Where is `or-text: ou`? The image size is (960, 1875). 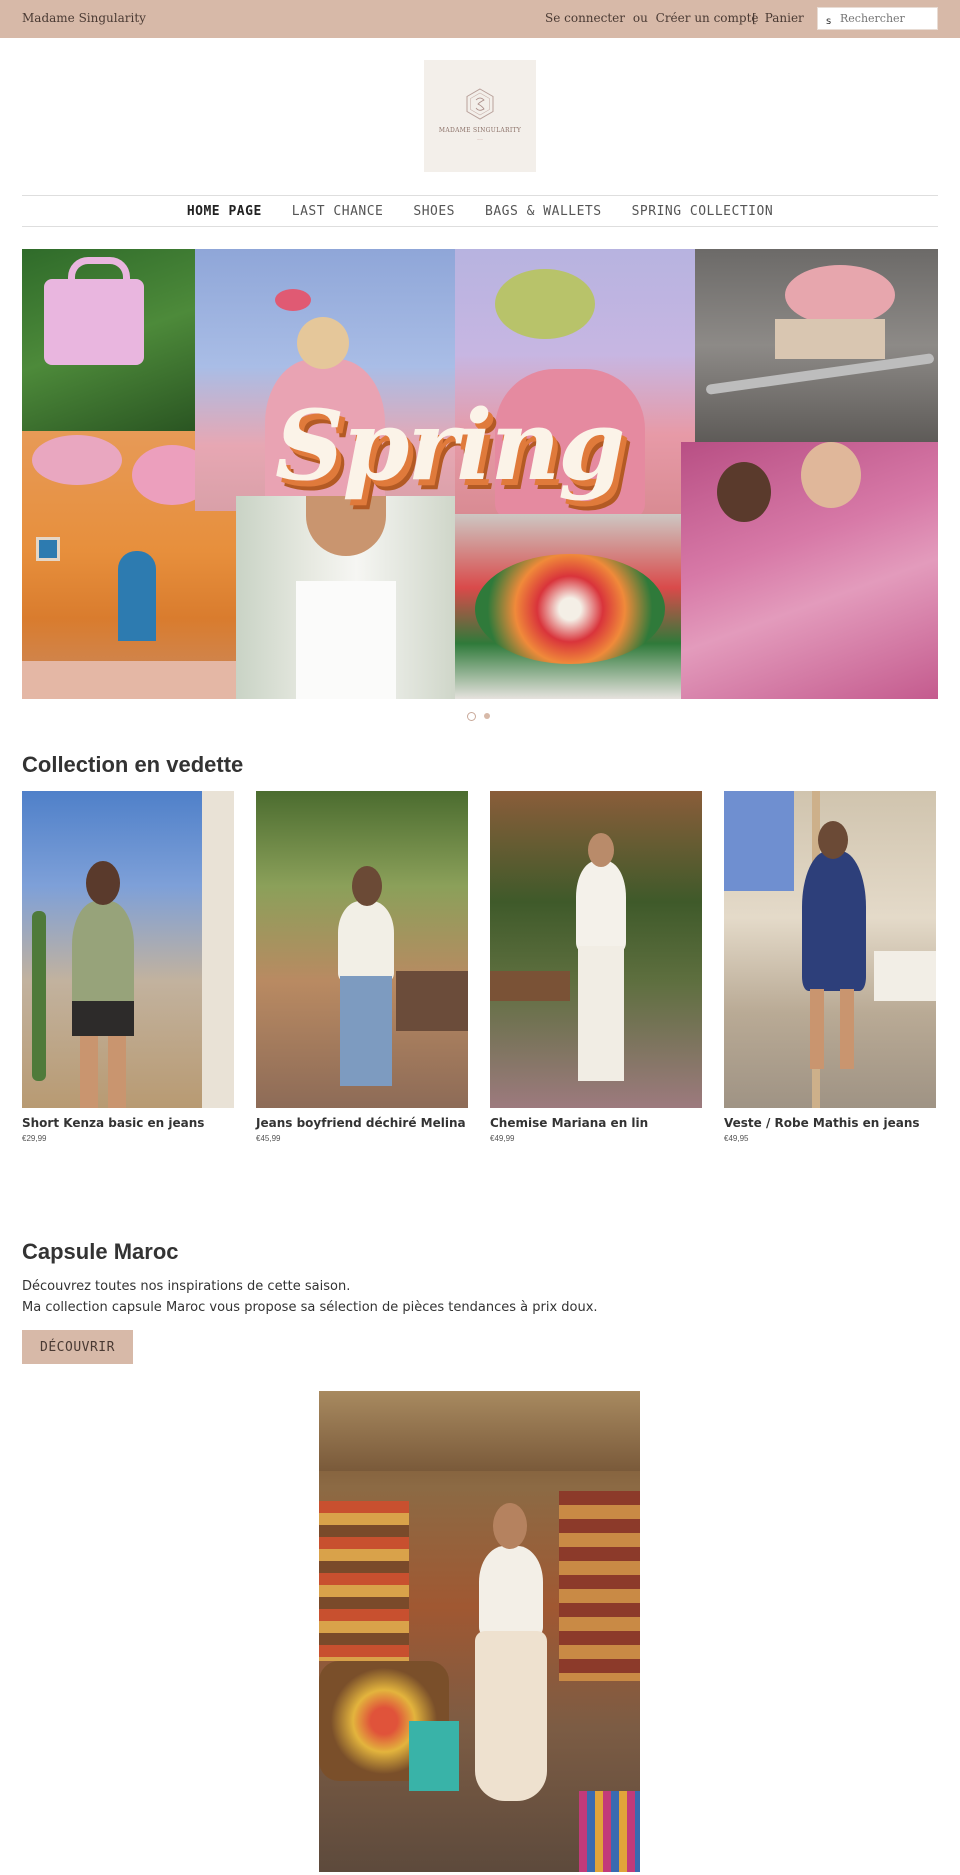
or-text: ou is located at coordinates (640, 18).